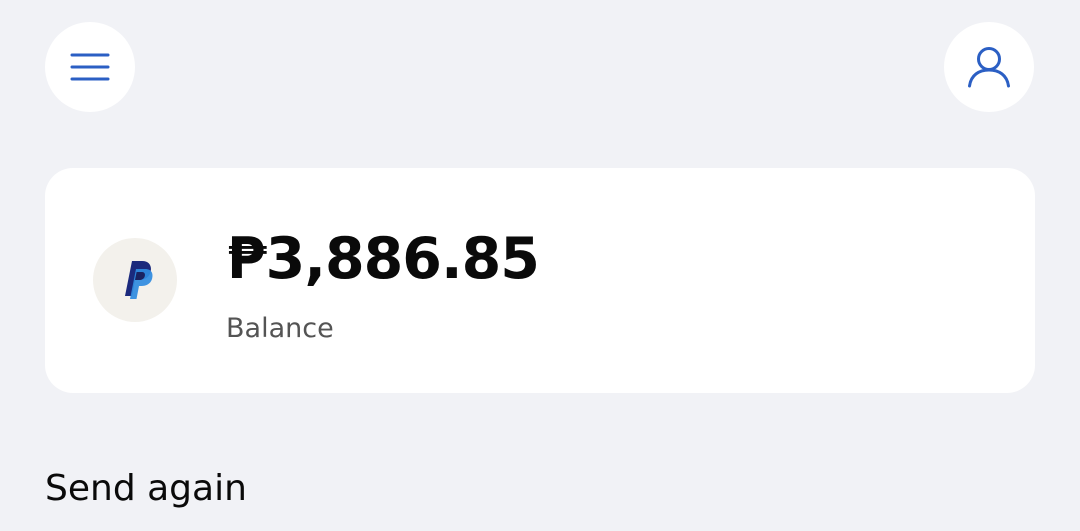 This screenshot has height=531, width=1080. I want to click on send-again-heading: Send again, so click(146, 488).